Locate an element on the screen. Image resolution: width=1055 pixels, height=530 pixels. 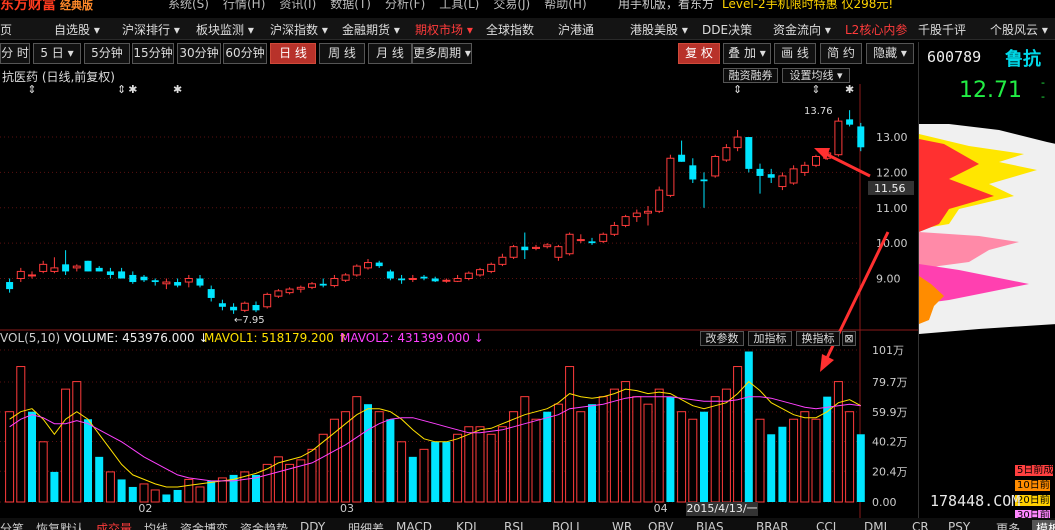
period-button: 日 线 is located at coordinates (293, 53).